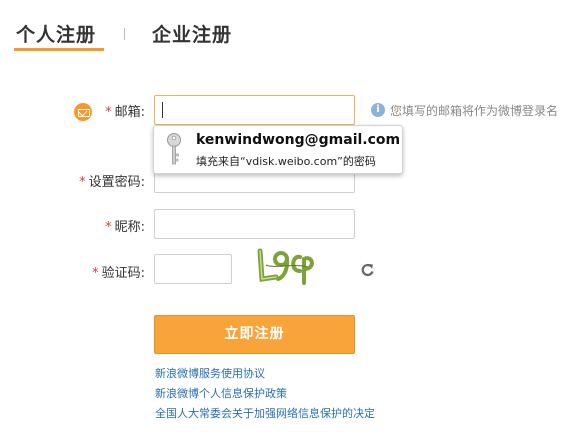 The image size is (587, 439). Describe the element at coordinates (474, 111) in the screenshot. I see `email-hint: 您填写的邮箱将作为微博登录名` at that location.